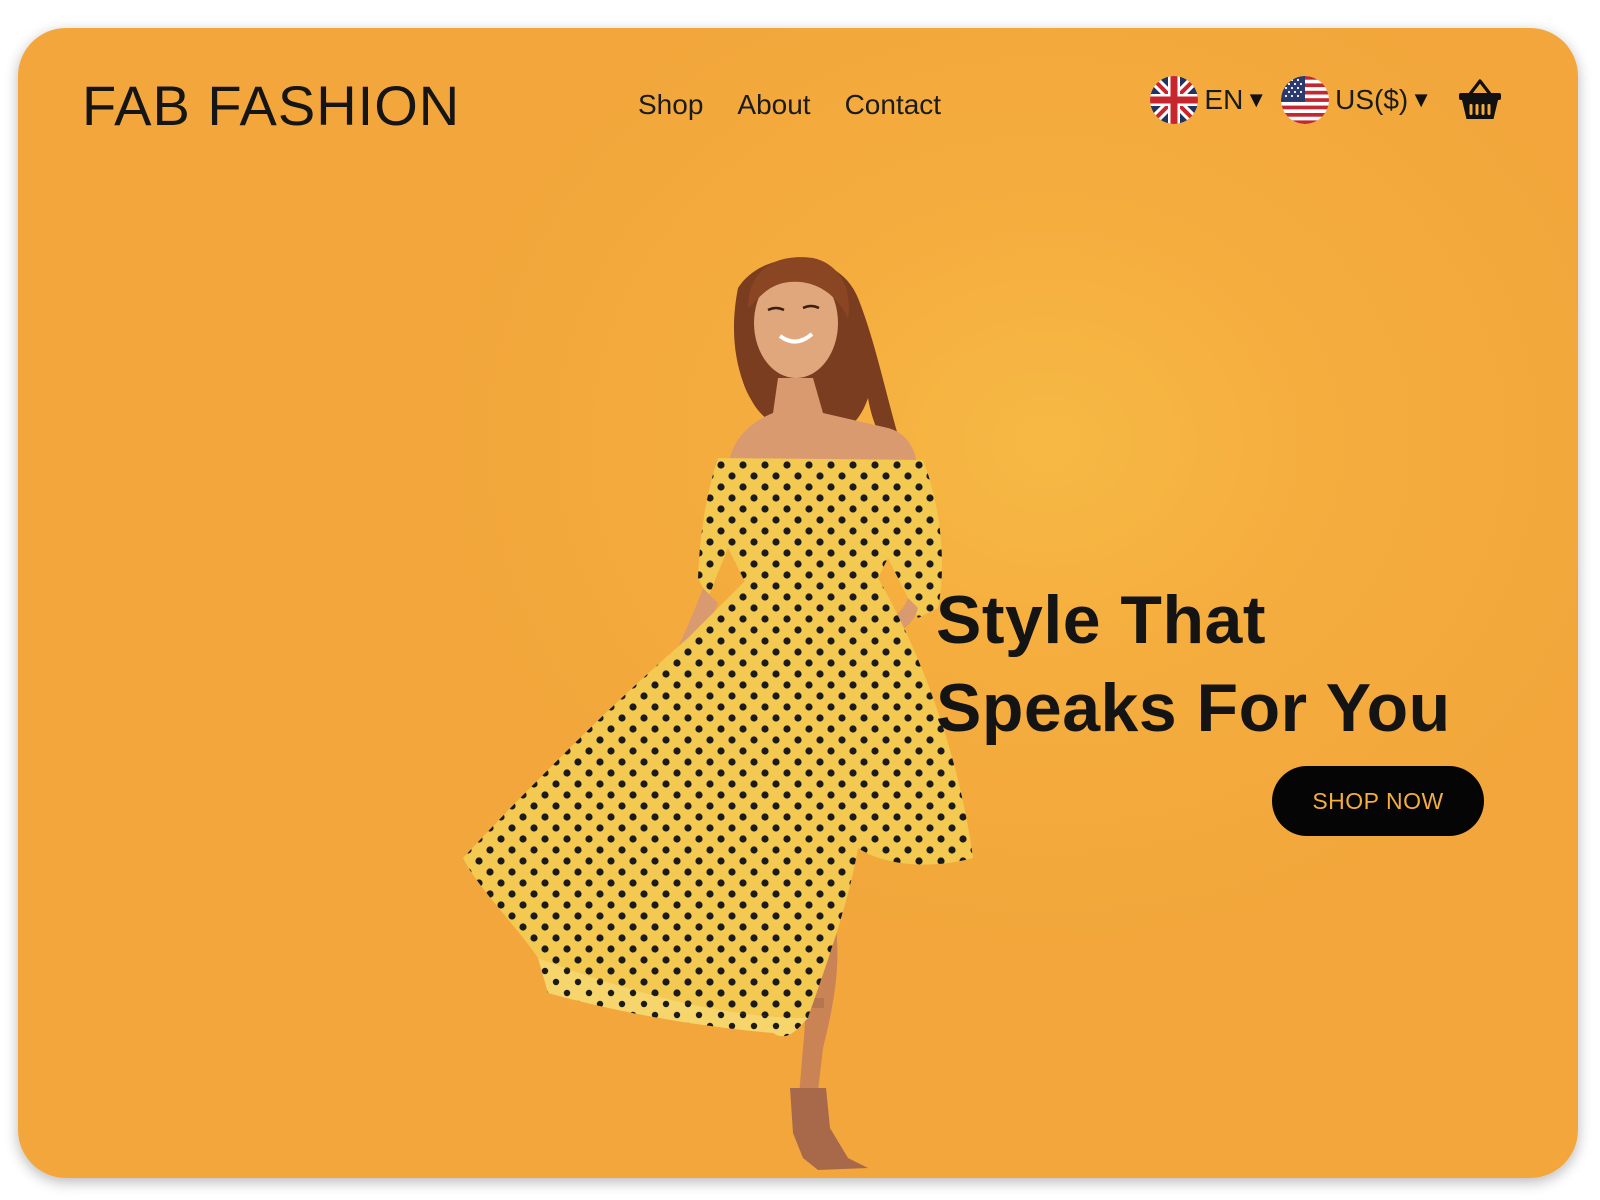  Describe the element at coordinates (1174, 100) in the screenshot. I see `uk-flag-icon` at that location.